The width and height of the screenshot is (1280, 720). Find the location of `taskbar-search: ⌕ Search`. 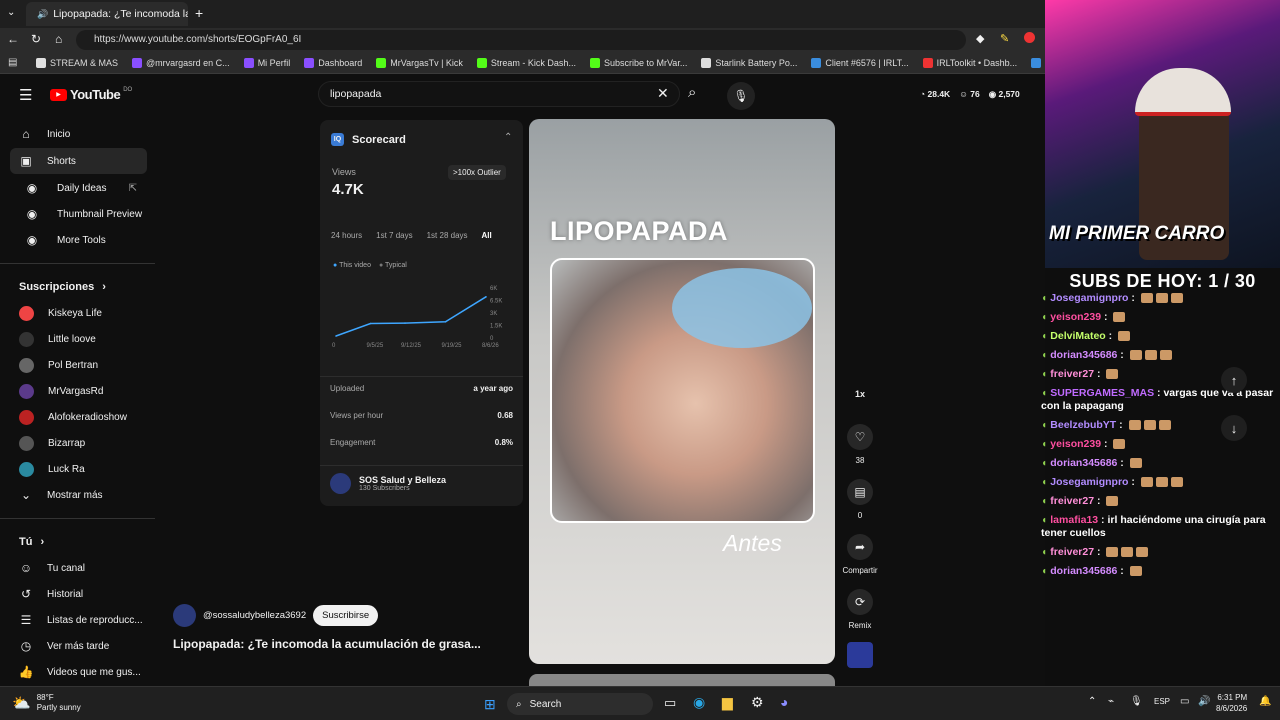

taskbar-search: ⌕ Search is located at coordinates (580, 704).